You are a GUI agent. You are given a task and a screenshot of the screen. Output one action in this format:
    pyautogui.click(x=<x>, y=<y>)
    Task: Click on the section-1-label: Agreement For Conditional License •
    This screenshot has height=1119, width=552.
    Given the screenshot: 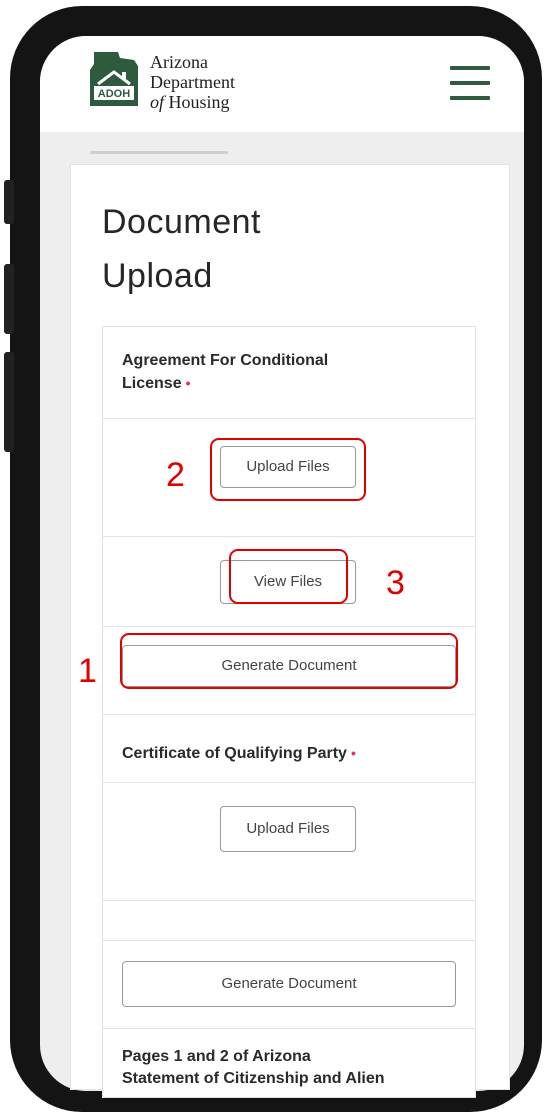 What is the action you would take?
    pyautogui.click(x=225, y=372)
    